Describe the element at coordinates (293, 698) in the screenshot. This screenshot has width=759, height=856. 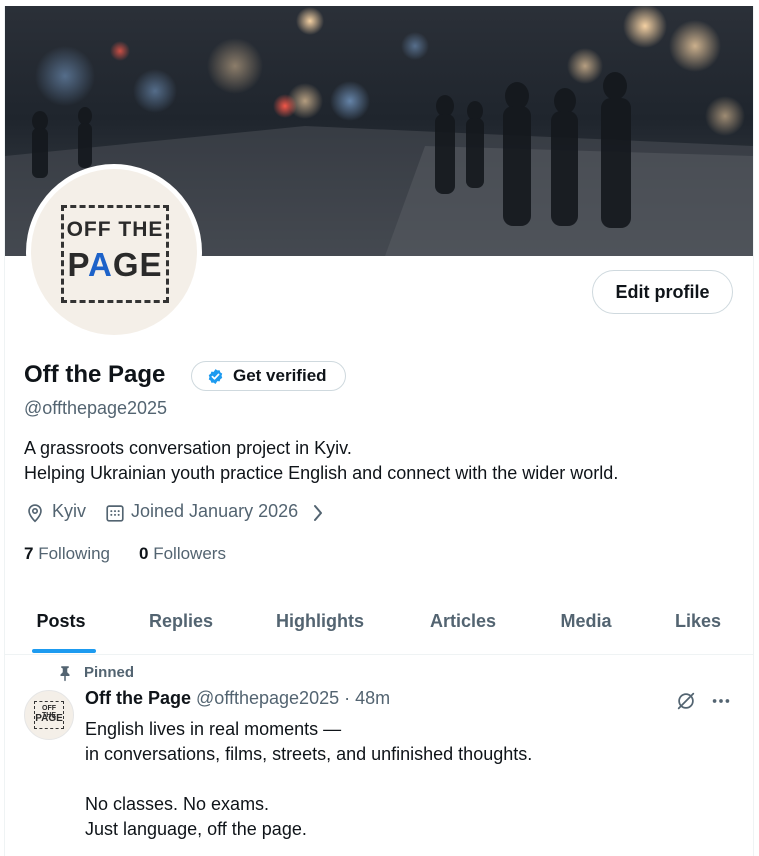
I see `post-author-meta: @offthepage2025 · 48m` at that location.